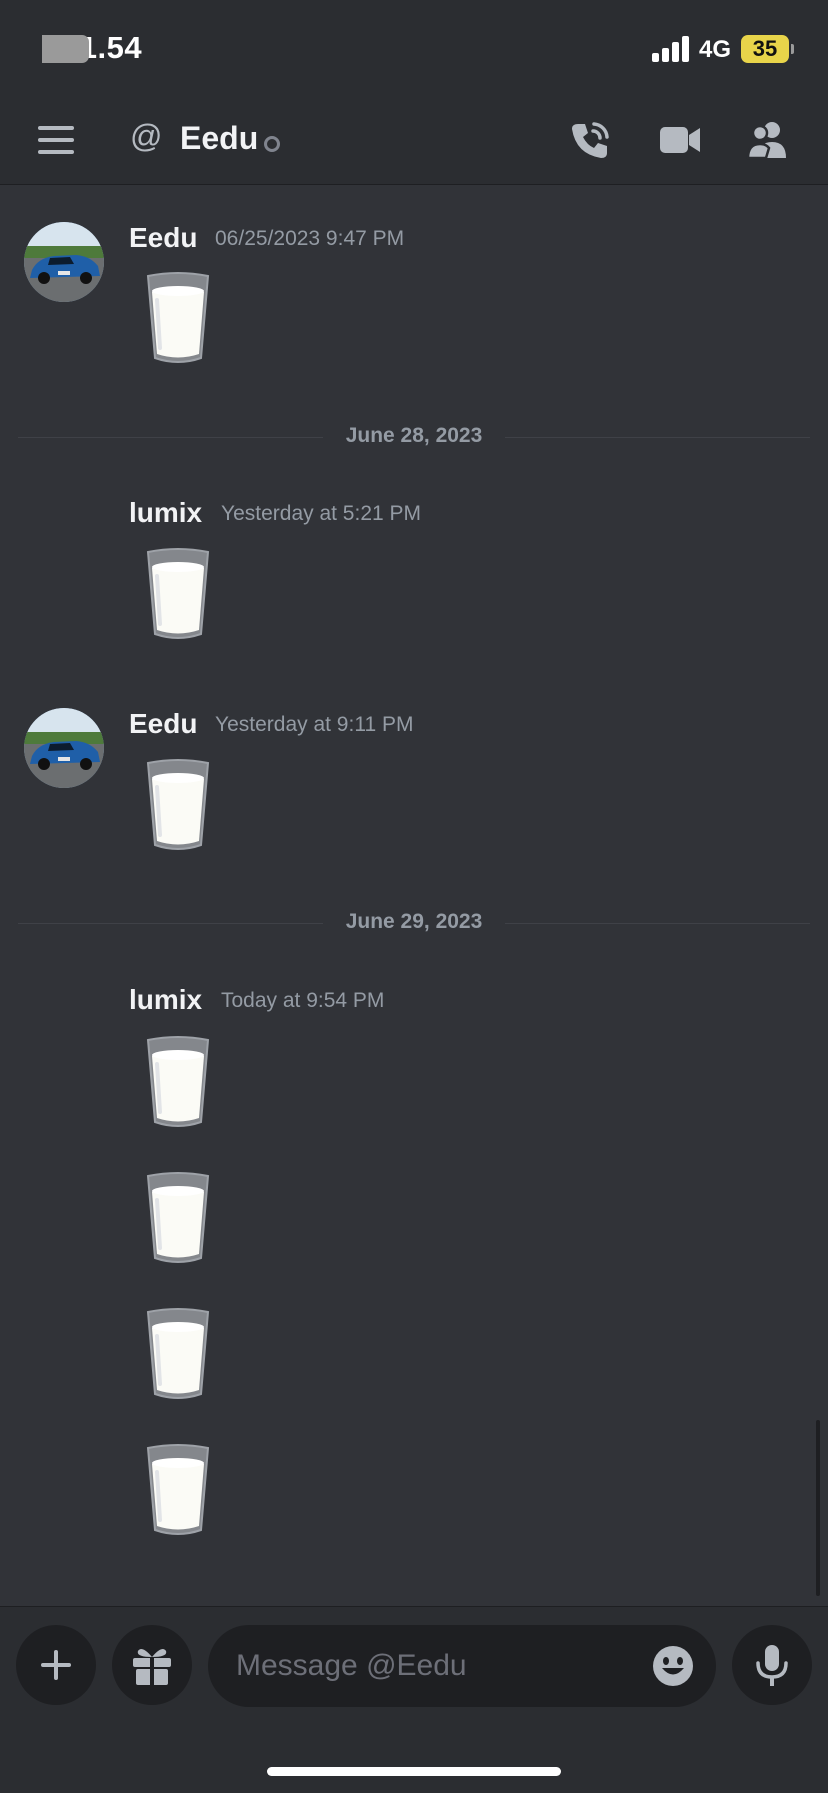 The height and width of the screenshot is (1793, 828). Describe the element at coordinates (272, 144) in the screenshot. I see `offline-status-icon` at that location.